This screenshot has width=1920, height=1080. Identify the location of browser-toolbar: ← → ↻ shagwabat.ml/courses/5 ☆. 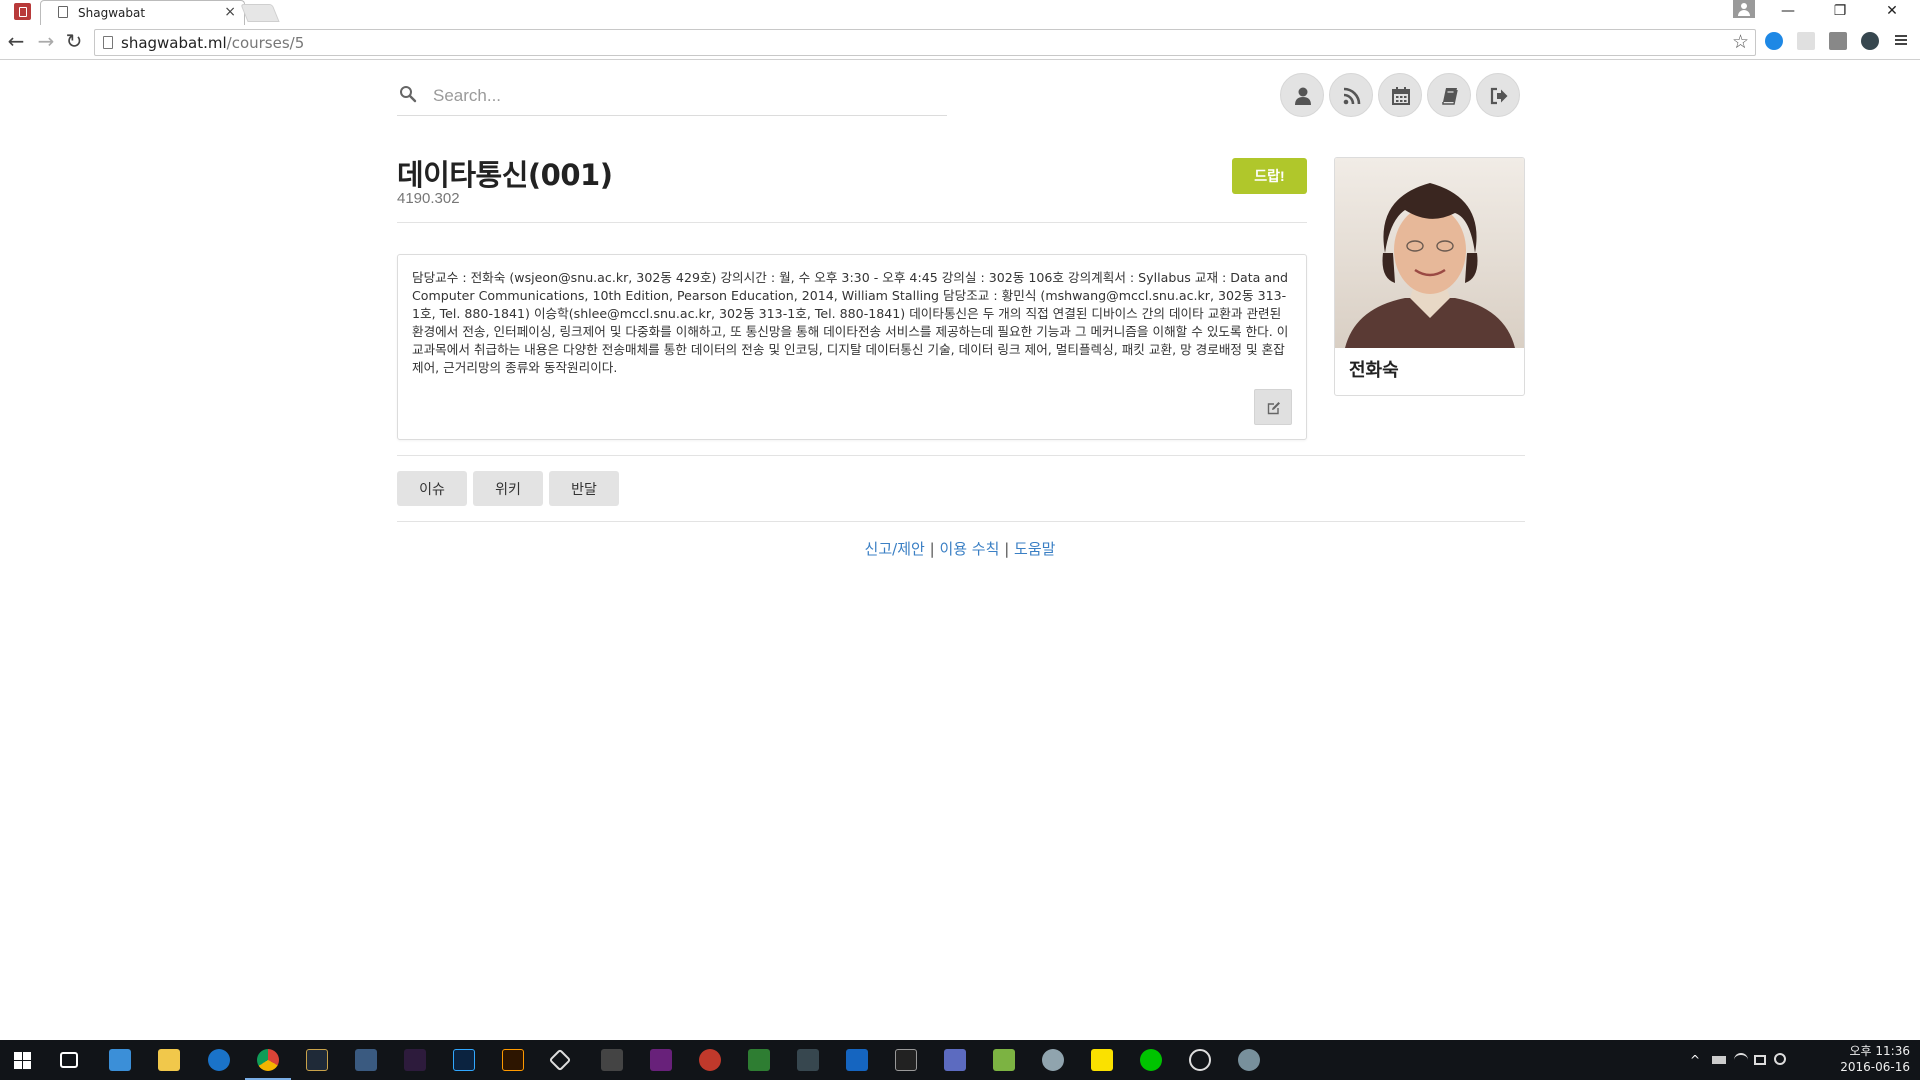
(960, 42).